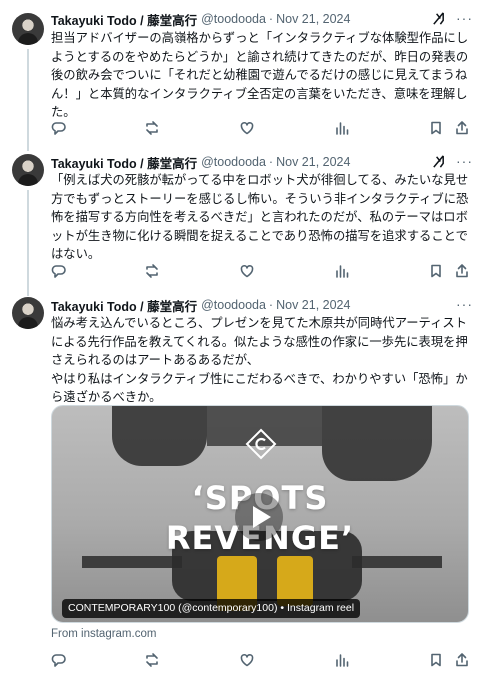 The width and height of the screenshot is (480, 677). I want to click on play-icon, so click(259, 517).